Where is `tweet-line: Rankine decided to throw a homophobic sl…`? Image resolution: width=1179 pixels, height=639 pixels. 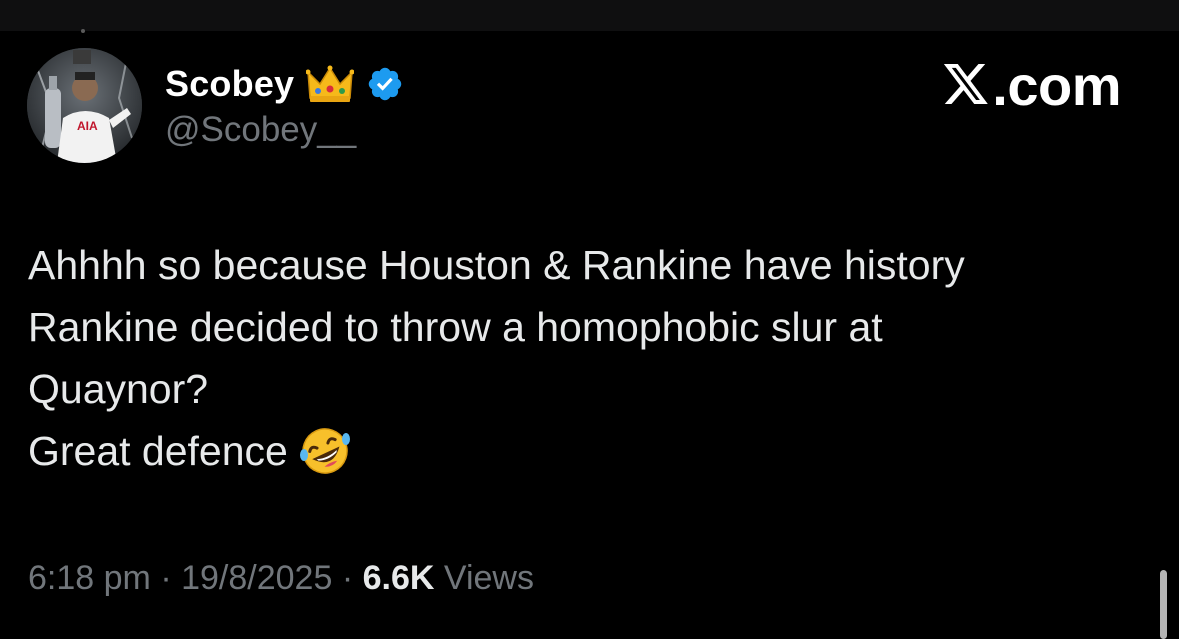
tweet-line: Rankine decided to throw a homophobic sl… is located at coordinates (455, 327).